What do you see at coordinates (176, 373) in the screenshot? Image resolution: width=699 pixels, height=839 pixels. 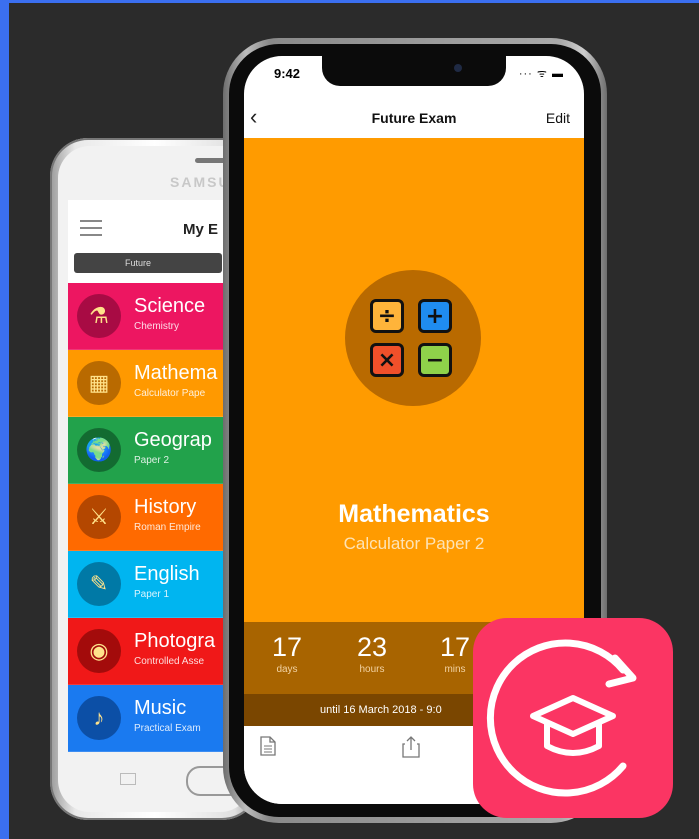 I see `subject-name: Mathema` at bounding box center [176, 373].